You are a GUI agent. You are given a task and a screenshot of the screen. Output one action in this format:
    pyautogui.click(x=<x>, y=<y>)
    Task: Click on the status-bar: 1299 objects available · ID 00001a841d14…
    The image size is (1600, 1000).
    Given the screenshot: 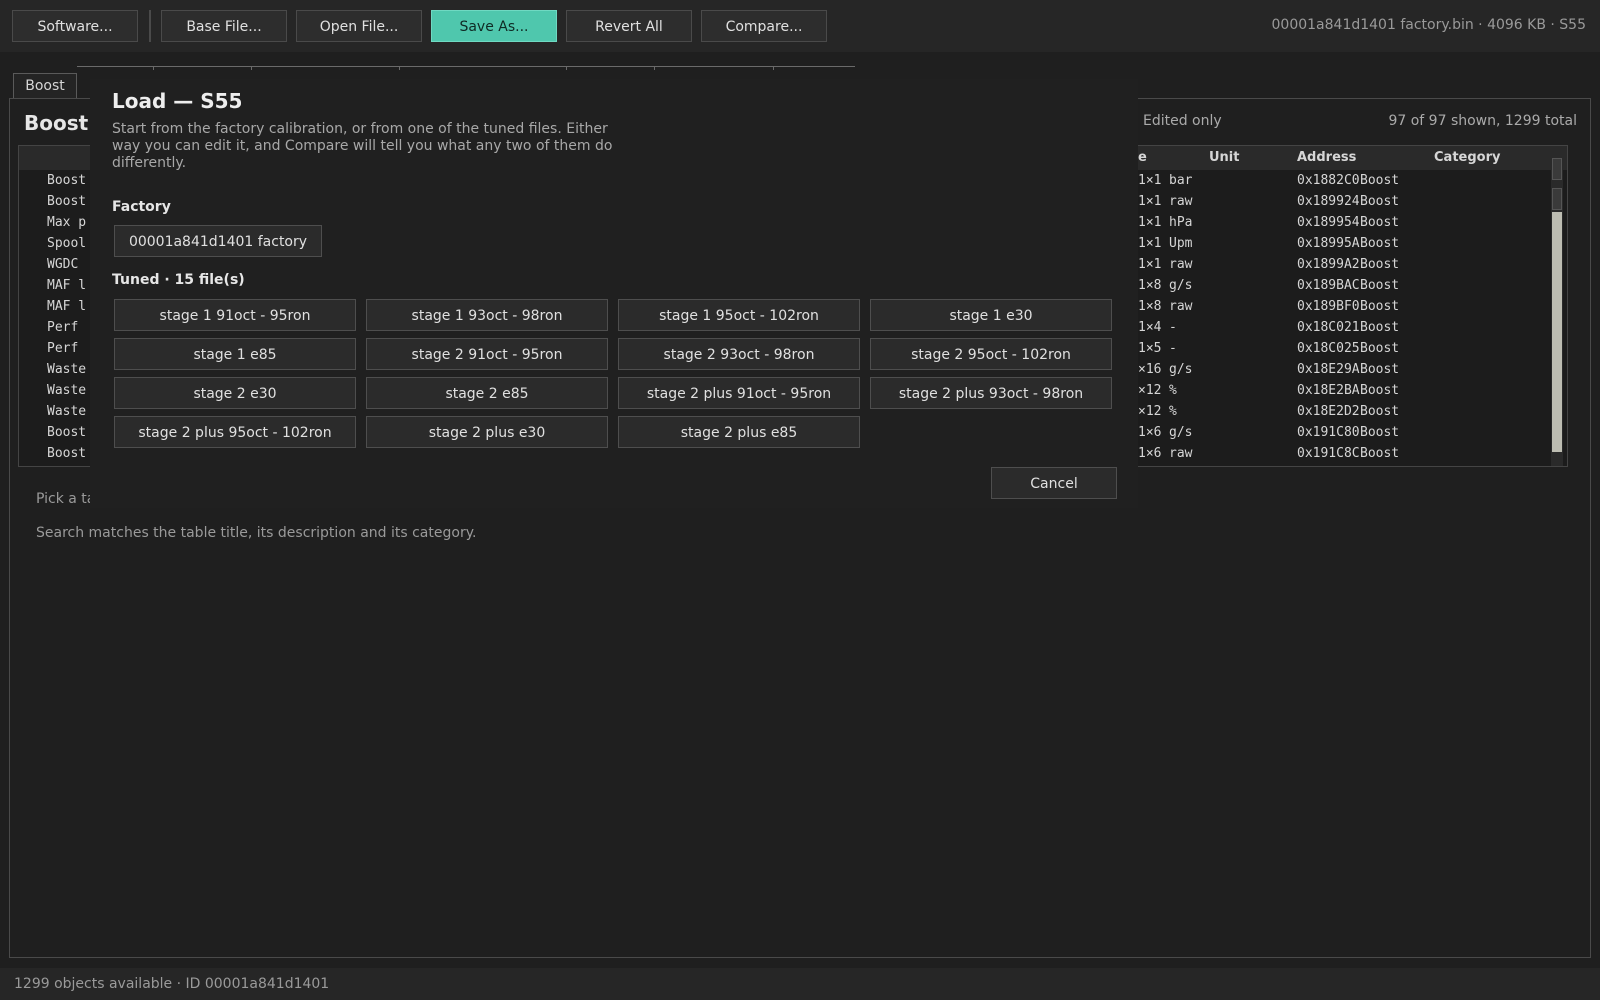 What is the action you would take?
    pyautogui.click(x=800, y=984)
    